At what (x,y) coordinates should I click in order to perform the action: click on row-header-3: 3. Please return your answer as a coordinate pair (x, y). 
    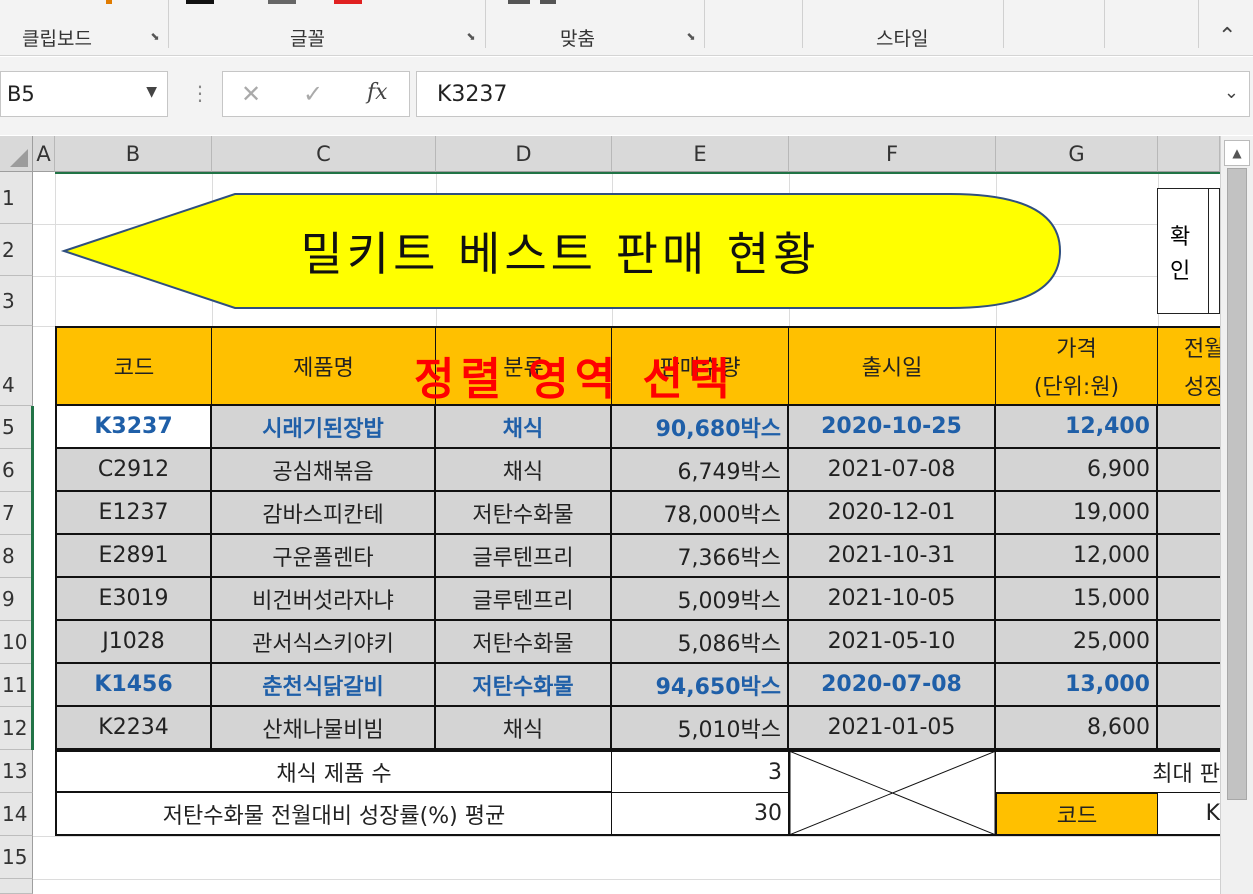
    Looking at the image, I should click on (16, 301).